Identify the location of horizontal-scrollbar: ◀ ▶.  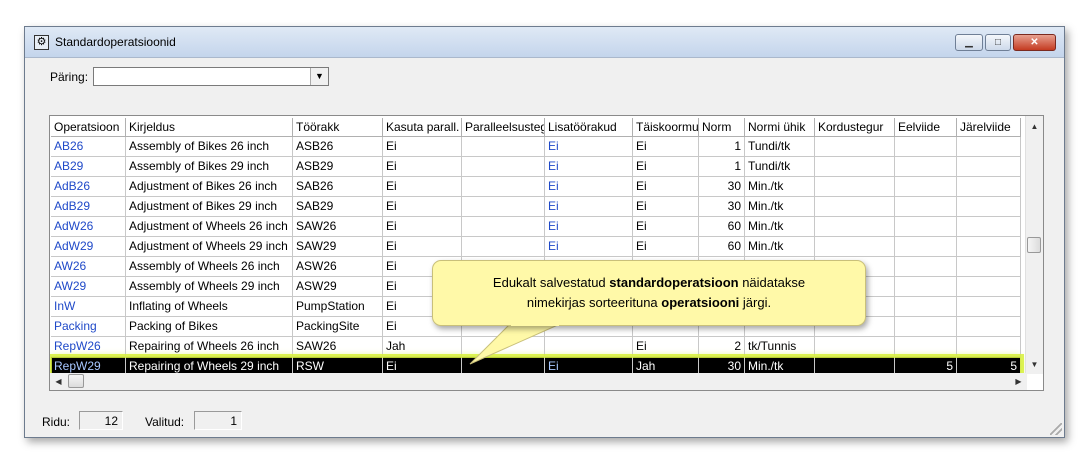
(538, 381).